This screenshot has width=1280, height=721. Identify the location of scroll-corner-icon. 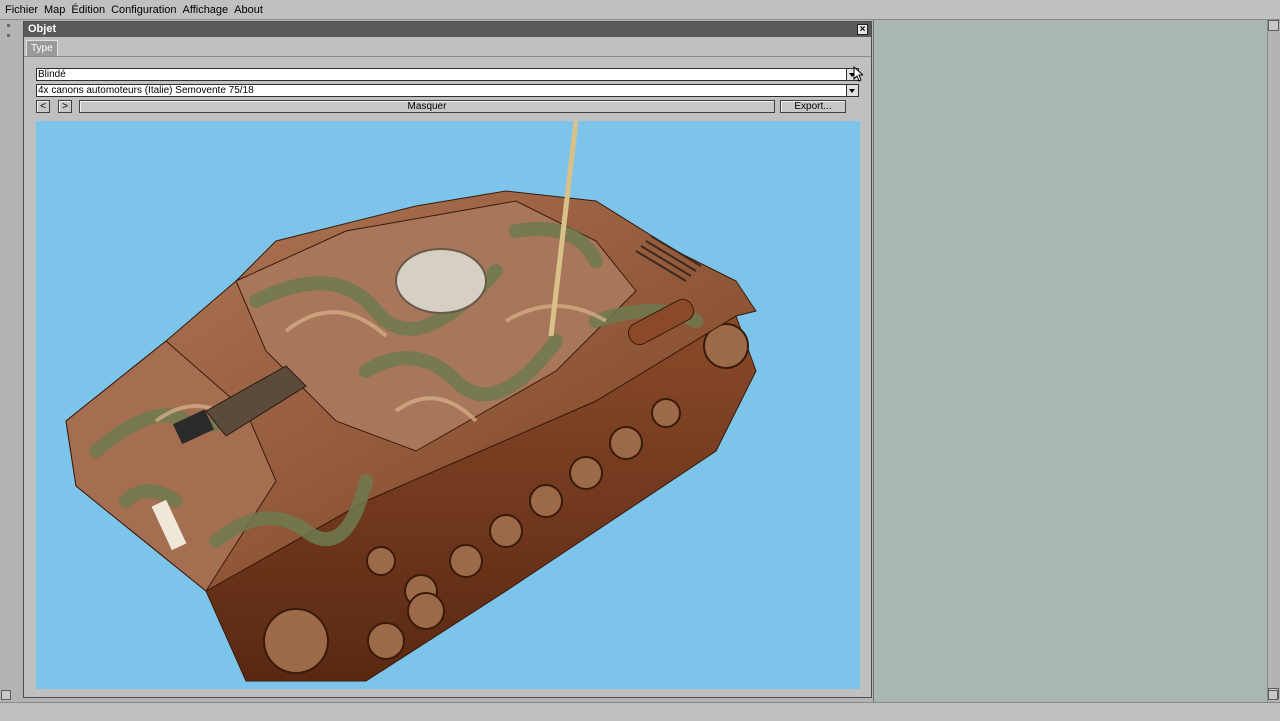
(1273, 695).